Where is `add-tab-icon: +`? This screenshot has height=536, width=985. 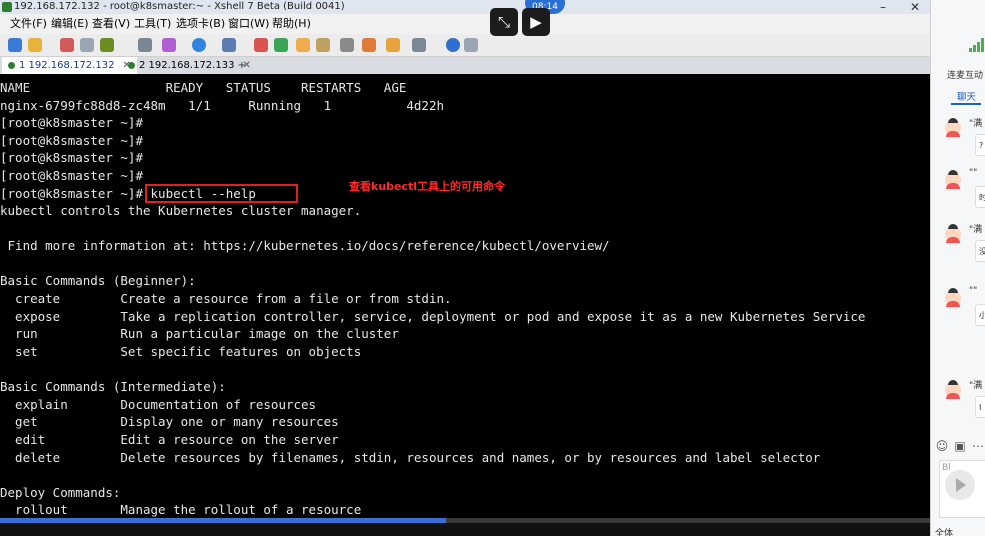
add-tab-icon: + is located at coordinates (242, 65).